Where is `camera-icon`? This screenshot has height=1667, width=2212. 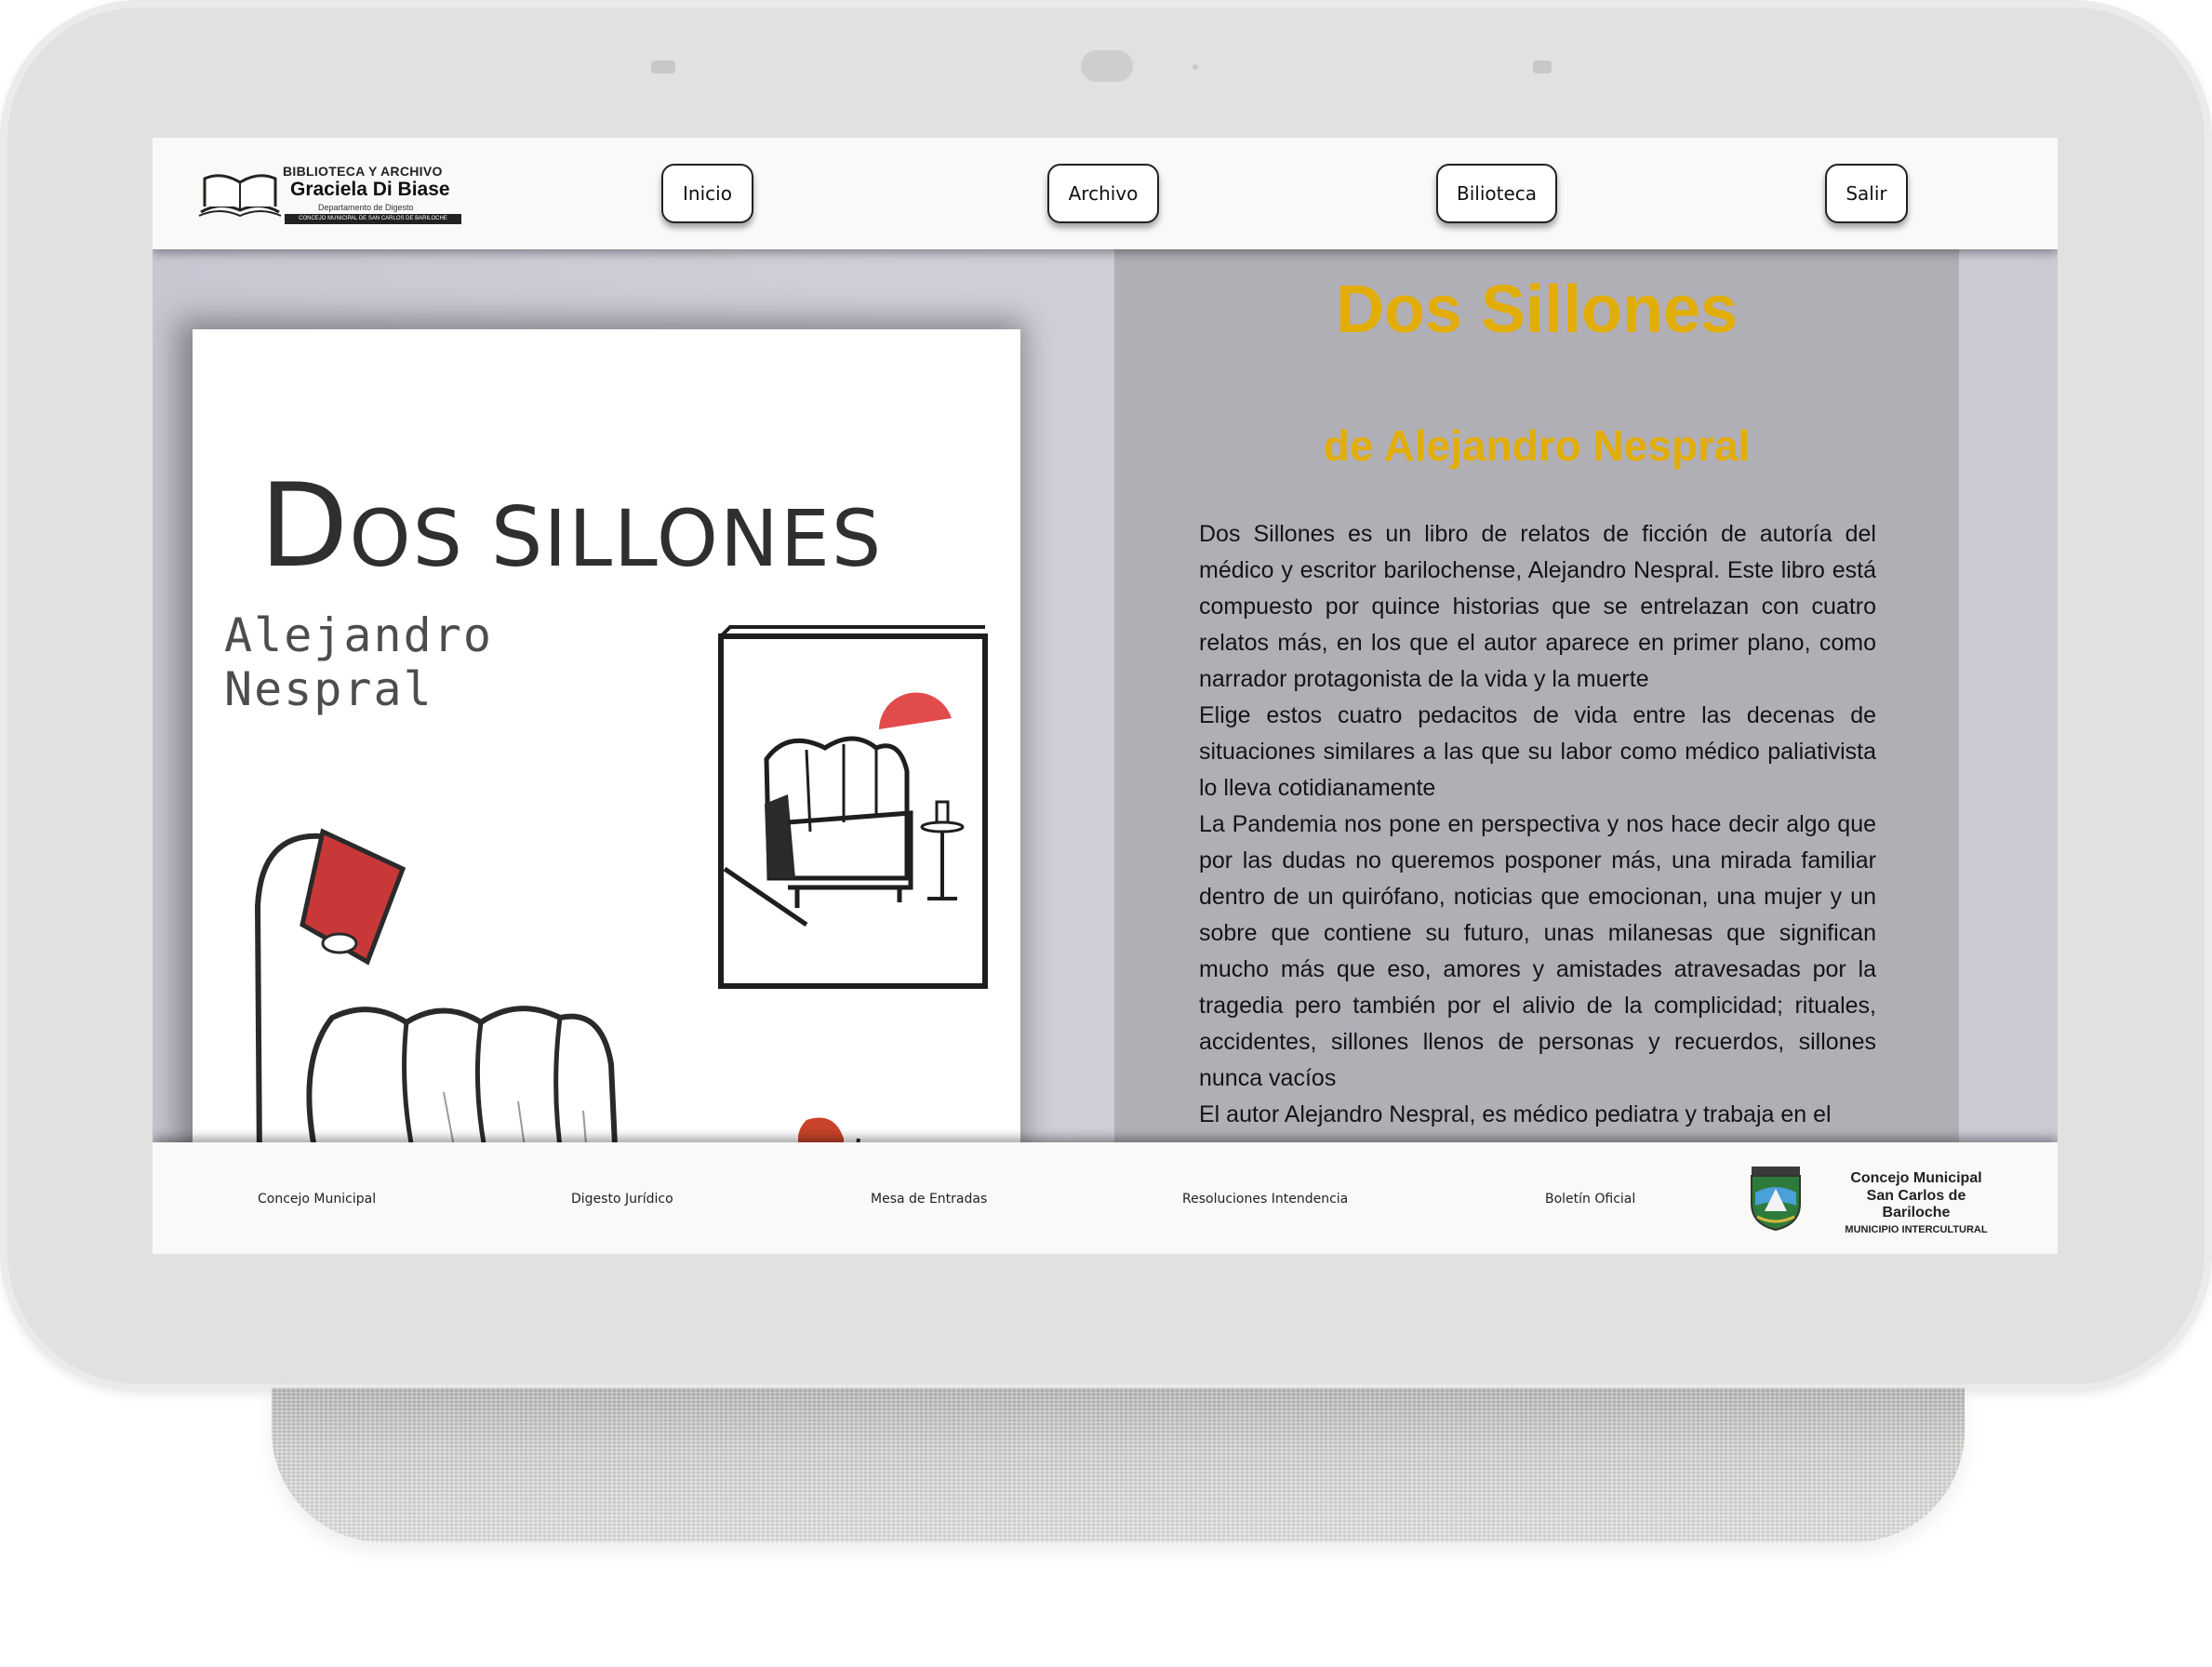 camera-icon is located at coordinates (1107, 66).